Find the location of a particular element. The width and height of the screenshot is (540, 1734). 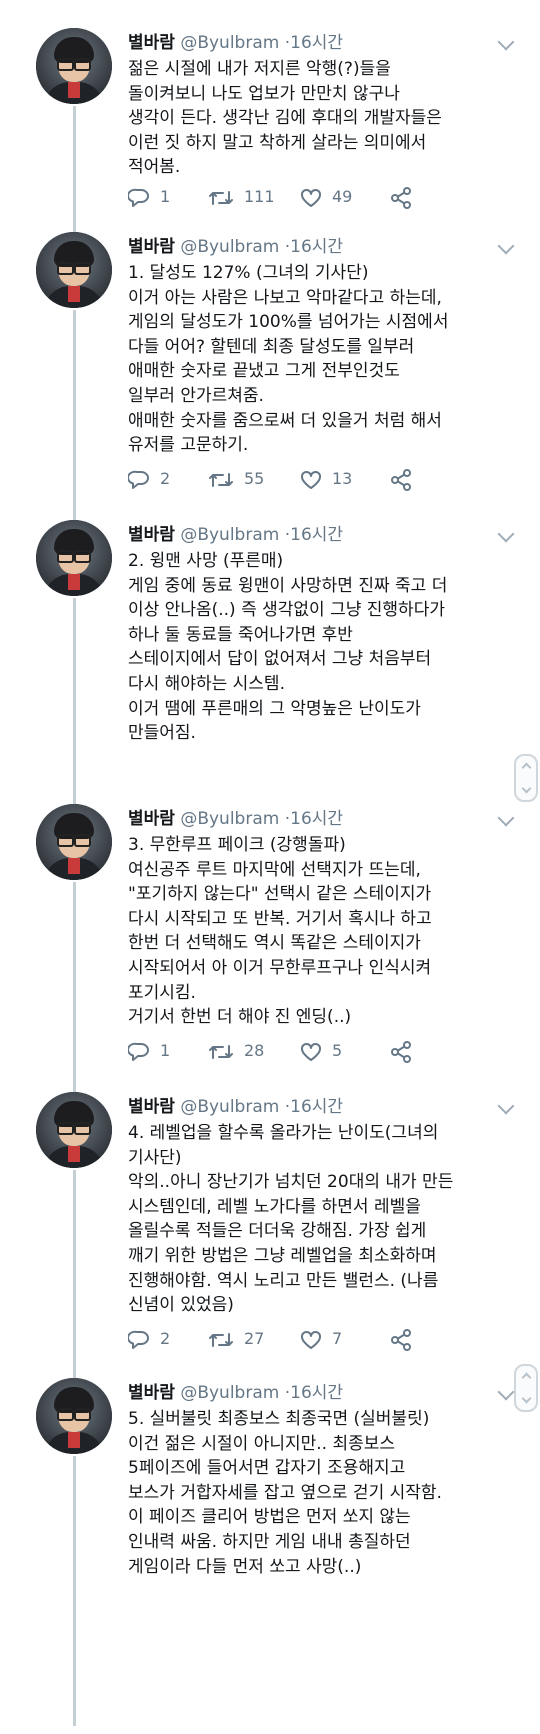

retweet-count: 55 is located at coordinates (254, 478).